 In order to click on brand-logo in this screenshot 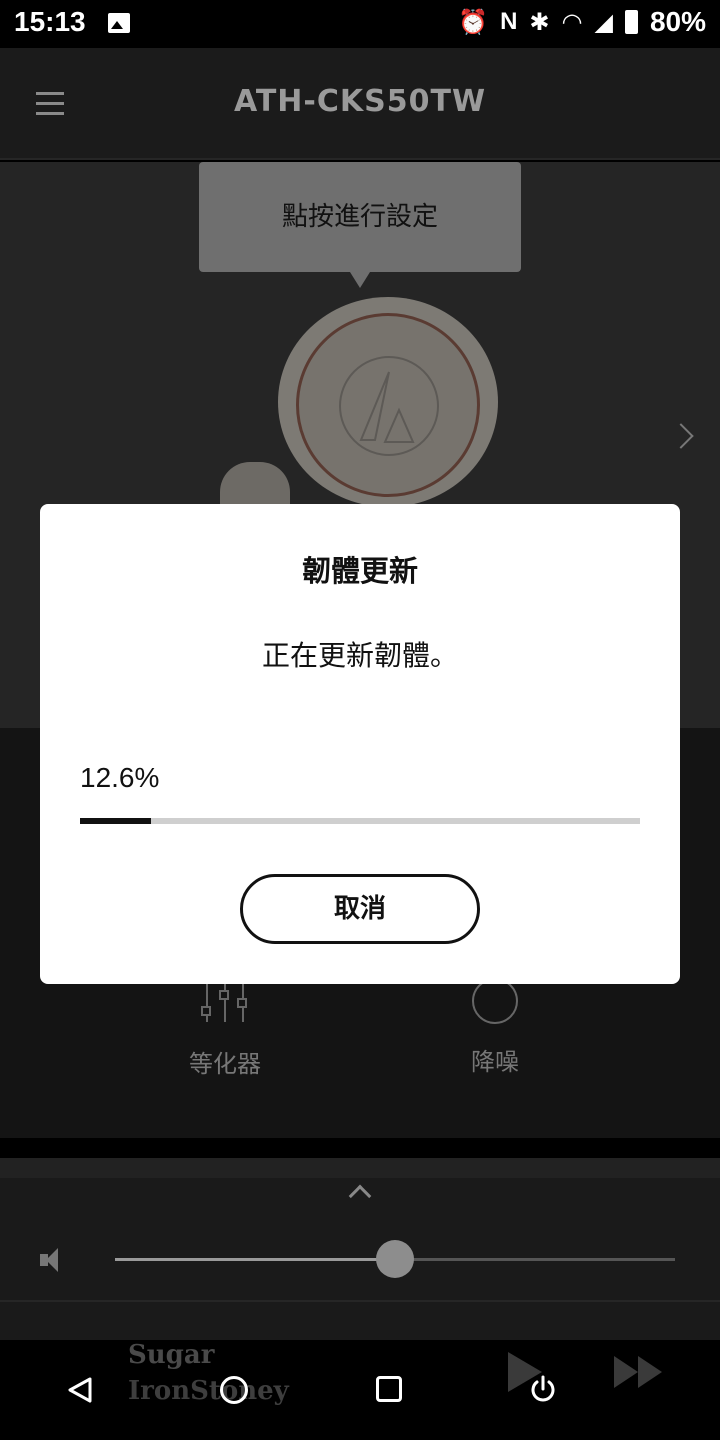, I will do `click(389, 406)`.